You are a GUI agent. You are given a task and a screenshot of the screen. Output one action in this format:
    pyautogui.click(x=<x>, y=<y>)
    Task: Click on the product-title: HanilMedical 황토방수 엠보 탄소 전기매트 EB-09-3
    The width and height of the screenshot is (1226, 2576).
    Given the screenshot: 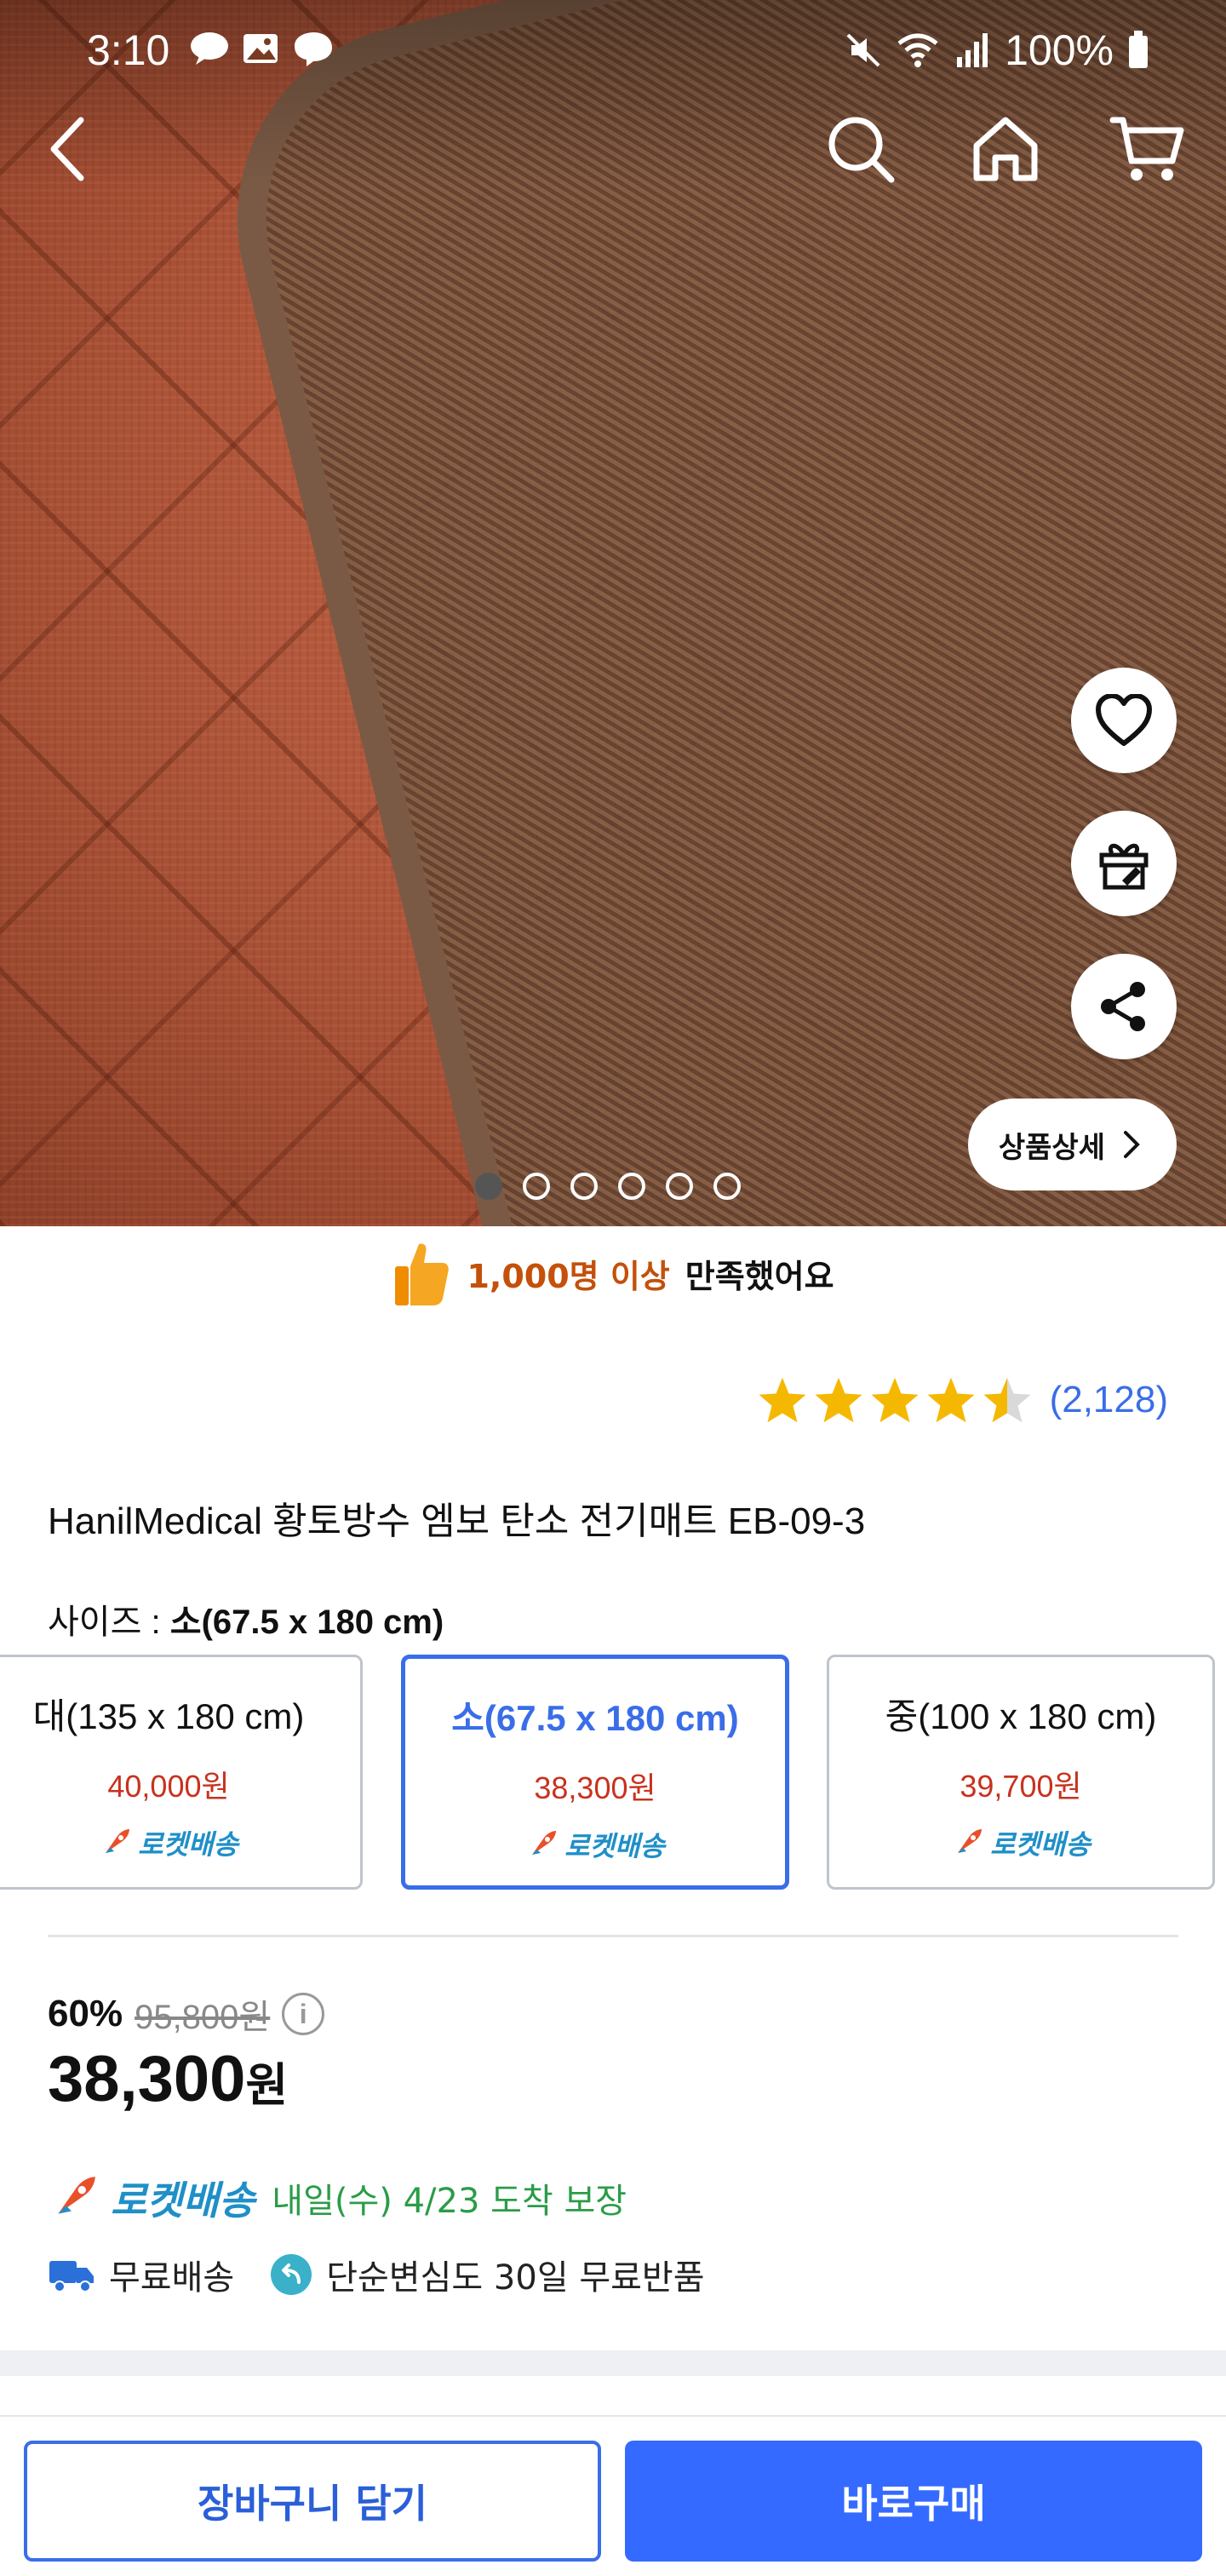 What is the action you would take?
    pyautogui.click(x=457, y=1521)
    